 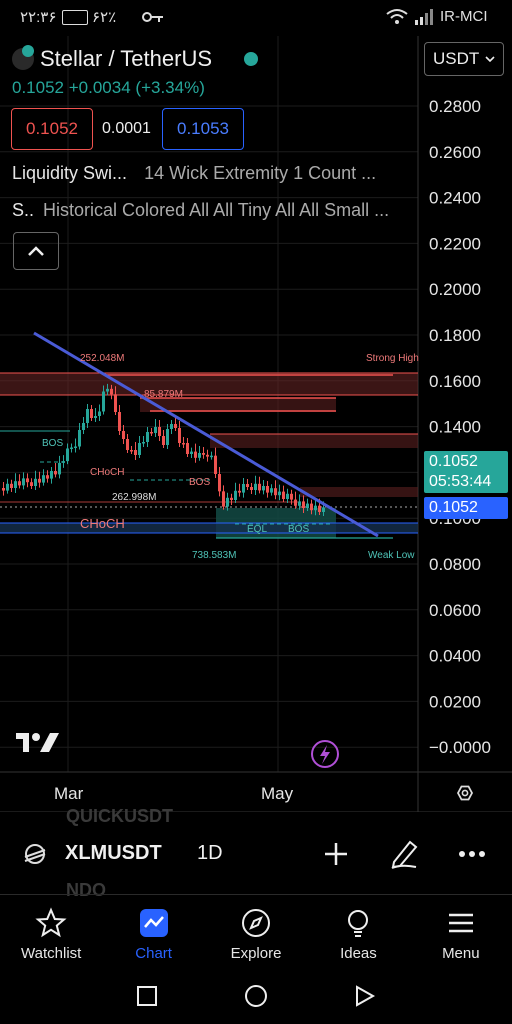 I want to click on key-icon, so click(x=152, y=17).